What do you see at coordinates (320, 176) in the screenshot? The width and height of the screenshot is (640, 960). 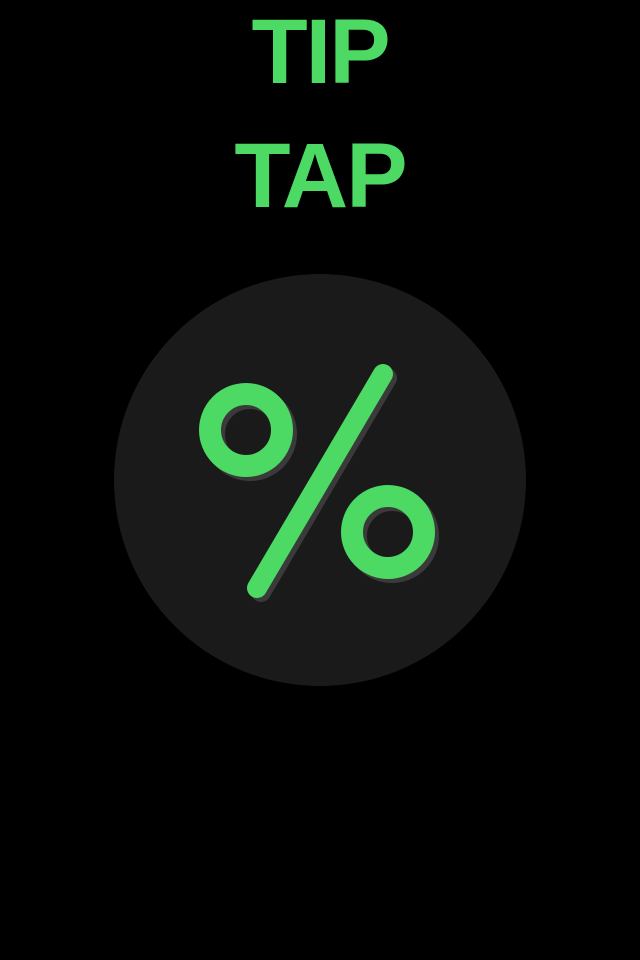 I see `title-tap: TAP` at bounding box center [320, 176].